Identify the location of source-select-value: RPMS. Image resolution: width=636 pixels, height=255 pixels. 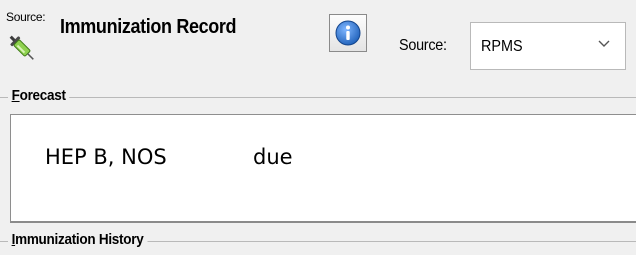
(502, 46).